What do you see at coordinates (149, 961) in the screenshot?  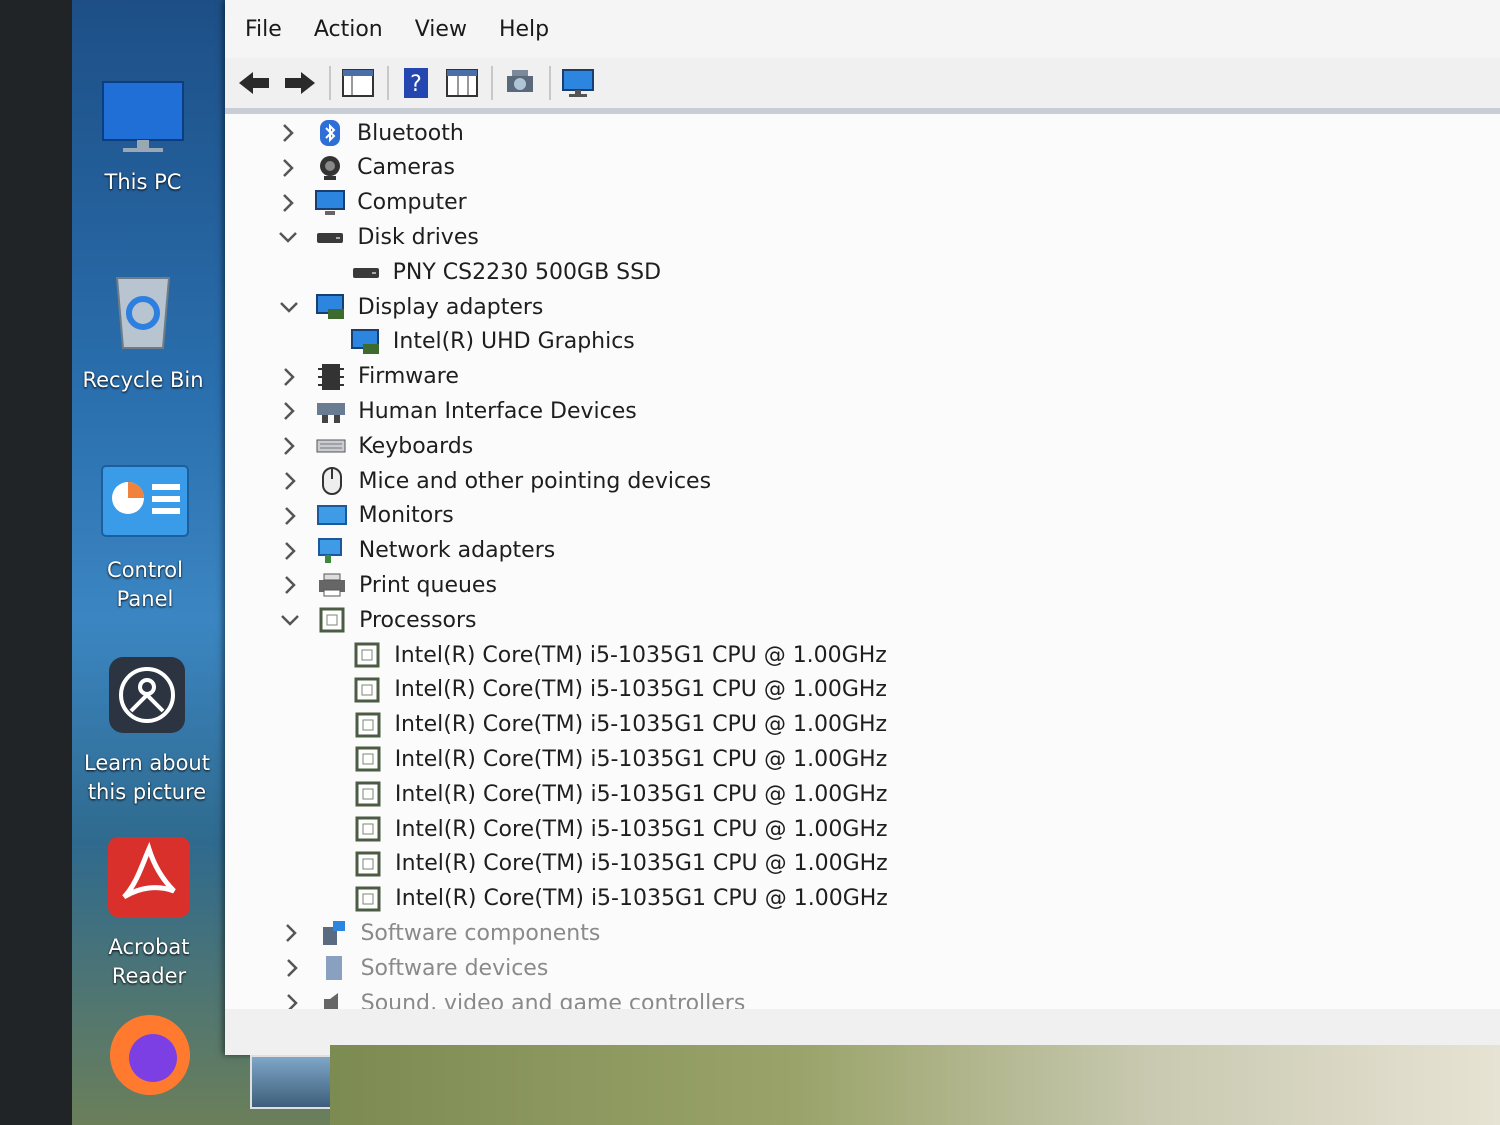 I see `desktop-icon-label: Acrobat Reader` at bounding box center [149, 961].